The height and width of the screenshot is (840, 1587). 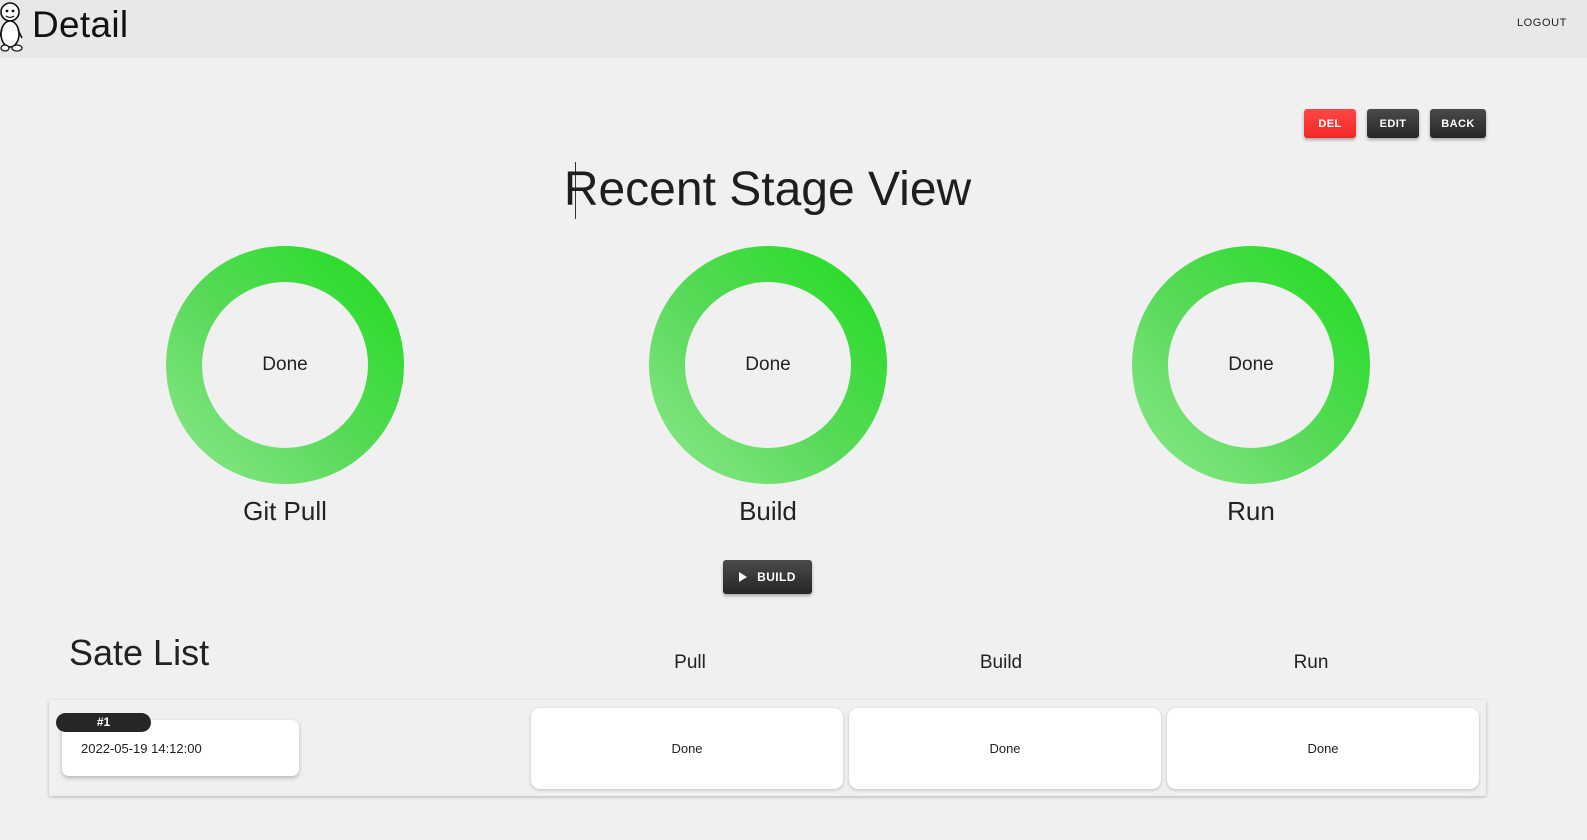 What do you see at coordinates (285, 511) in the screenshot?
I see `stage-name: Git Pull` at bounding box center [285, 511].